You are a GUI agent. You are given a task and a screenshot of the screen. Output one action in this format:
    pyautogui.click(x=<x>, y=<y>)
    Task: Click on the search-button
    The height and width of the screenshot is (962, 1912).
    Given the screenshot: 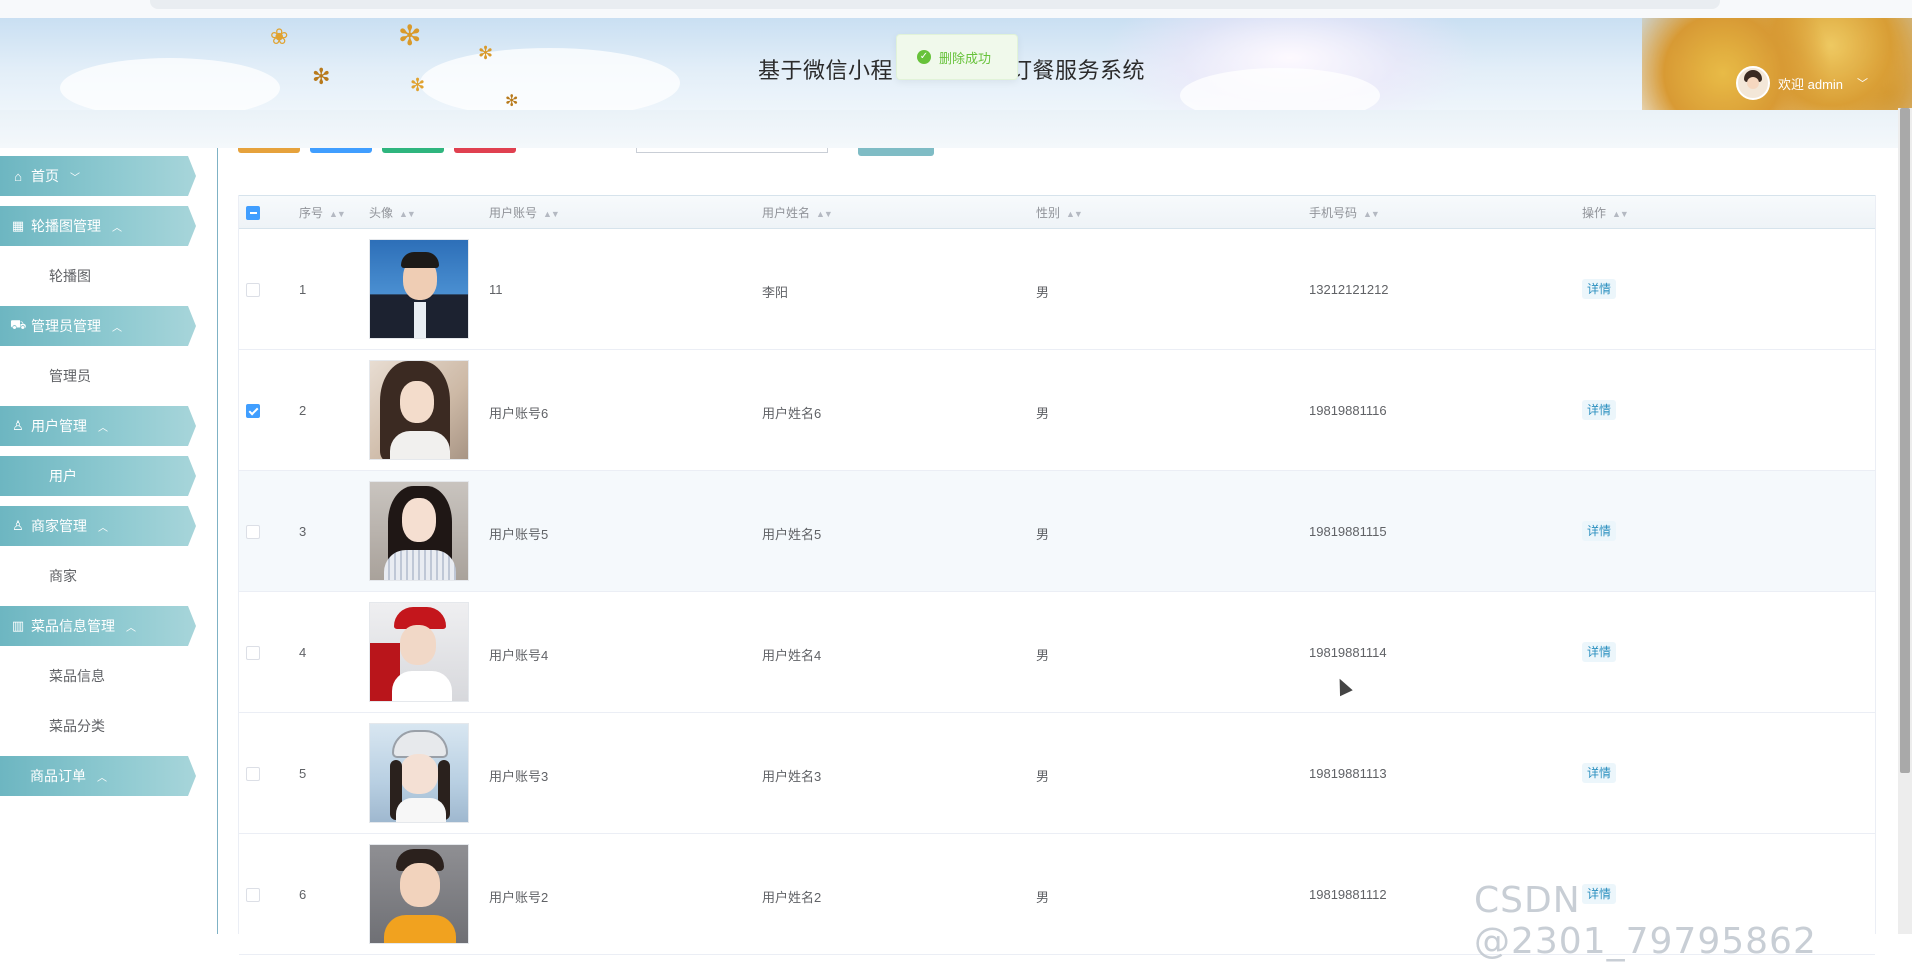 What is the action you would take?
    pyautogui.click(x=896, y=152)
    